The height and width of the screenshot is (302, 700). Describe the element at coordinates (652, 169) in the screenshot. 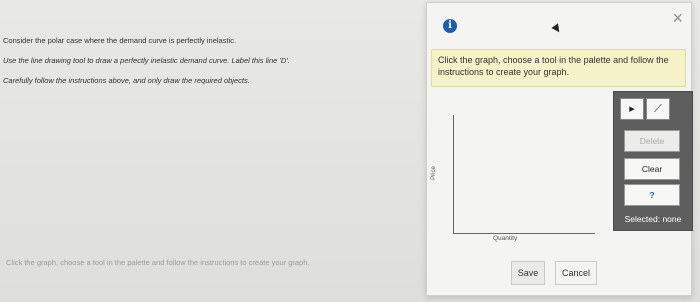

I see `clear-button: Clear` at that location.